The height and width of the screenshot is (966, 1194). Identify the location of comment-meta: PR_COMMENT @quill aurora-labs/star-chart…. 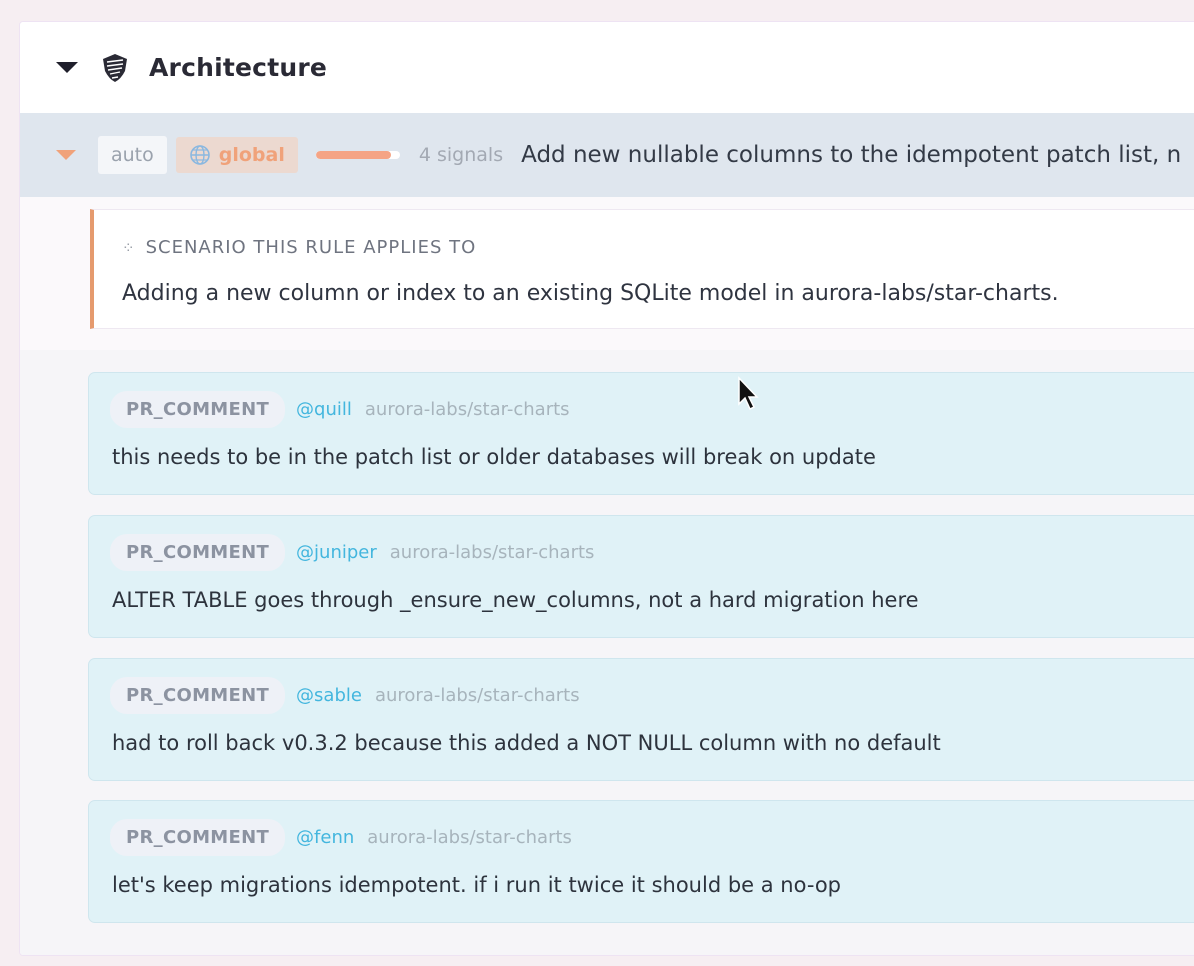
(340, 409).